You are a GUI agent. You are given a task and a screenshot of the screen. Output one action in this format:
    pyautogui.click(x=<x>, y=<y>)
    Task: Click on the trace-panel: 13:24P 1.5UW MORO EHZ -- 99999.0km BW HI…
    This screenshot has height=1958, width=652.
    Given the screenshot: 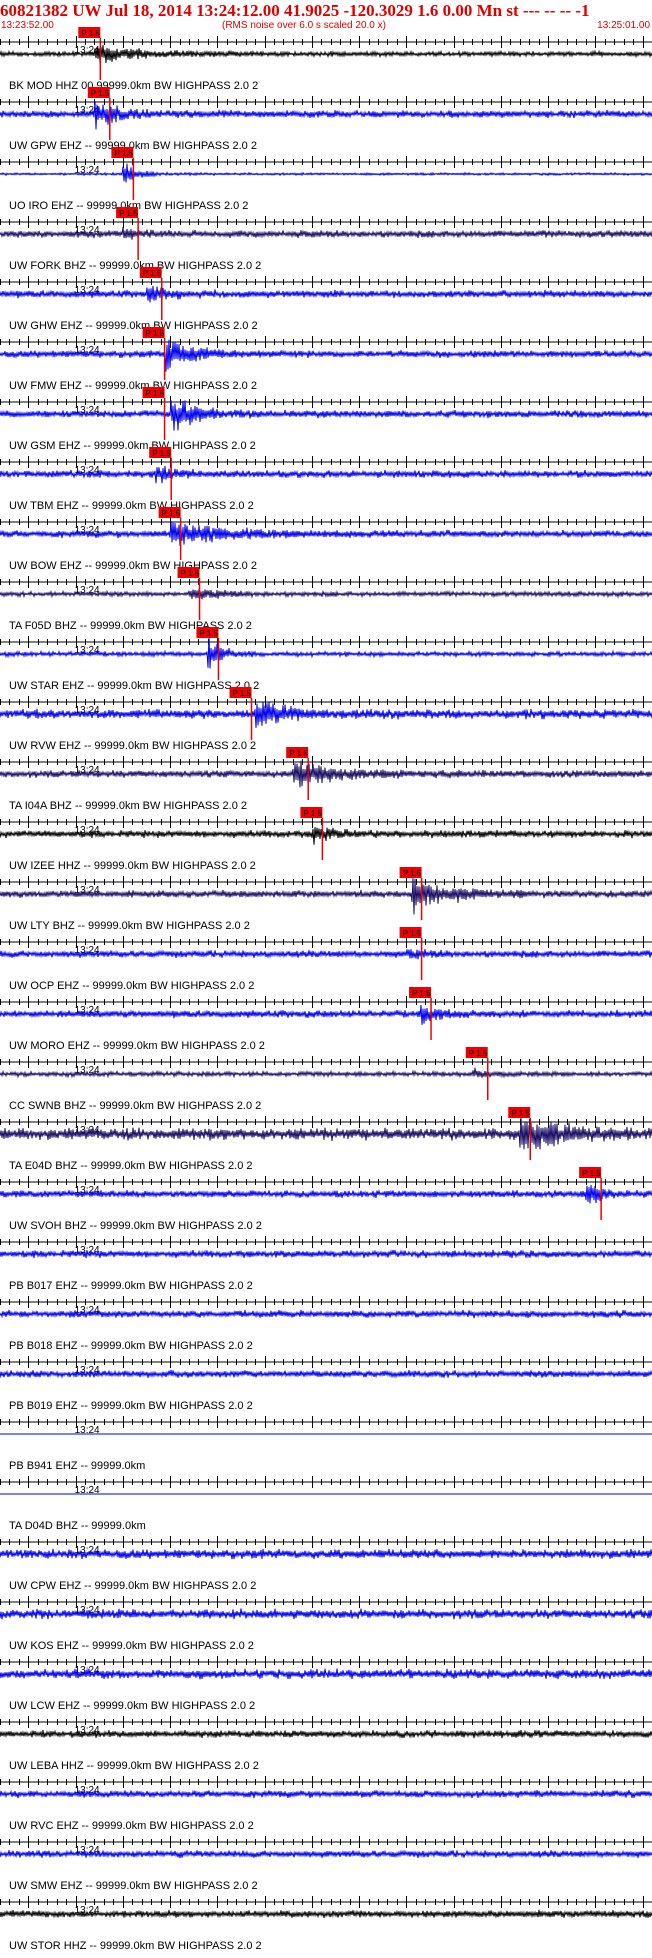 What is the action you would take?
    pyautogui.click(x=326, y=1019)
    